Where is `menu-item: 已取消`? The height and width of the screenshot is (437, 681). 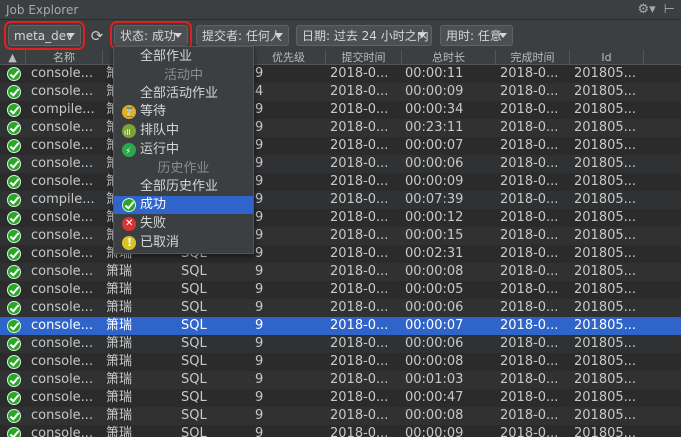 menu-item: 已取消 is located at coordinates (183, 243).